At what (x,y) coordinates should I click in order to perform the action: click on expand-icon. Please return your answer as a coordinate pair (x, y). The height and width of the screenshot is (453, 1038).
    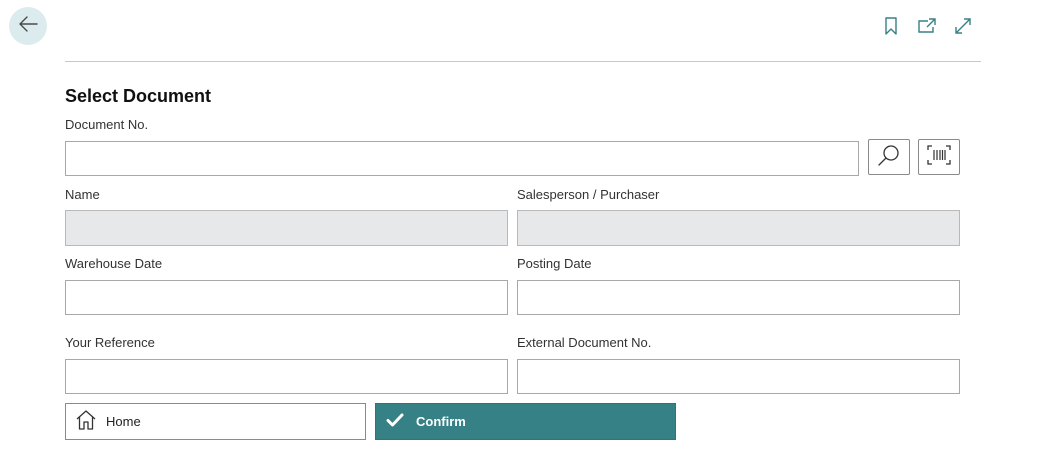
    Looking at the image, I should click on (963, 28).